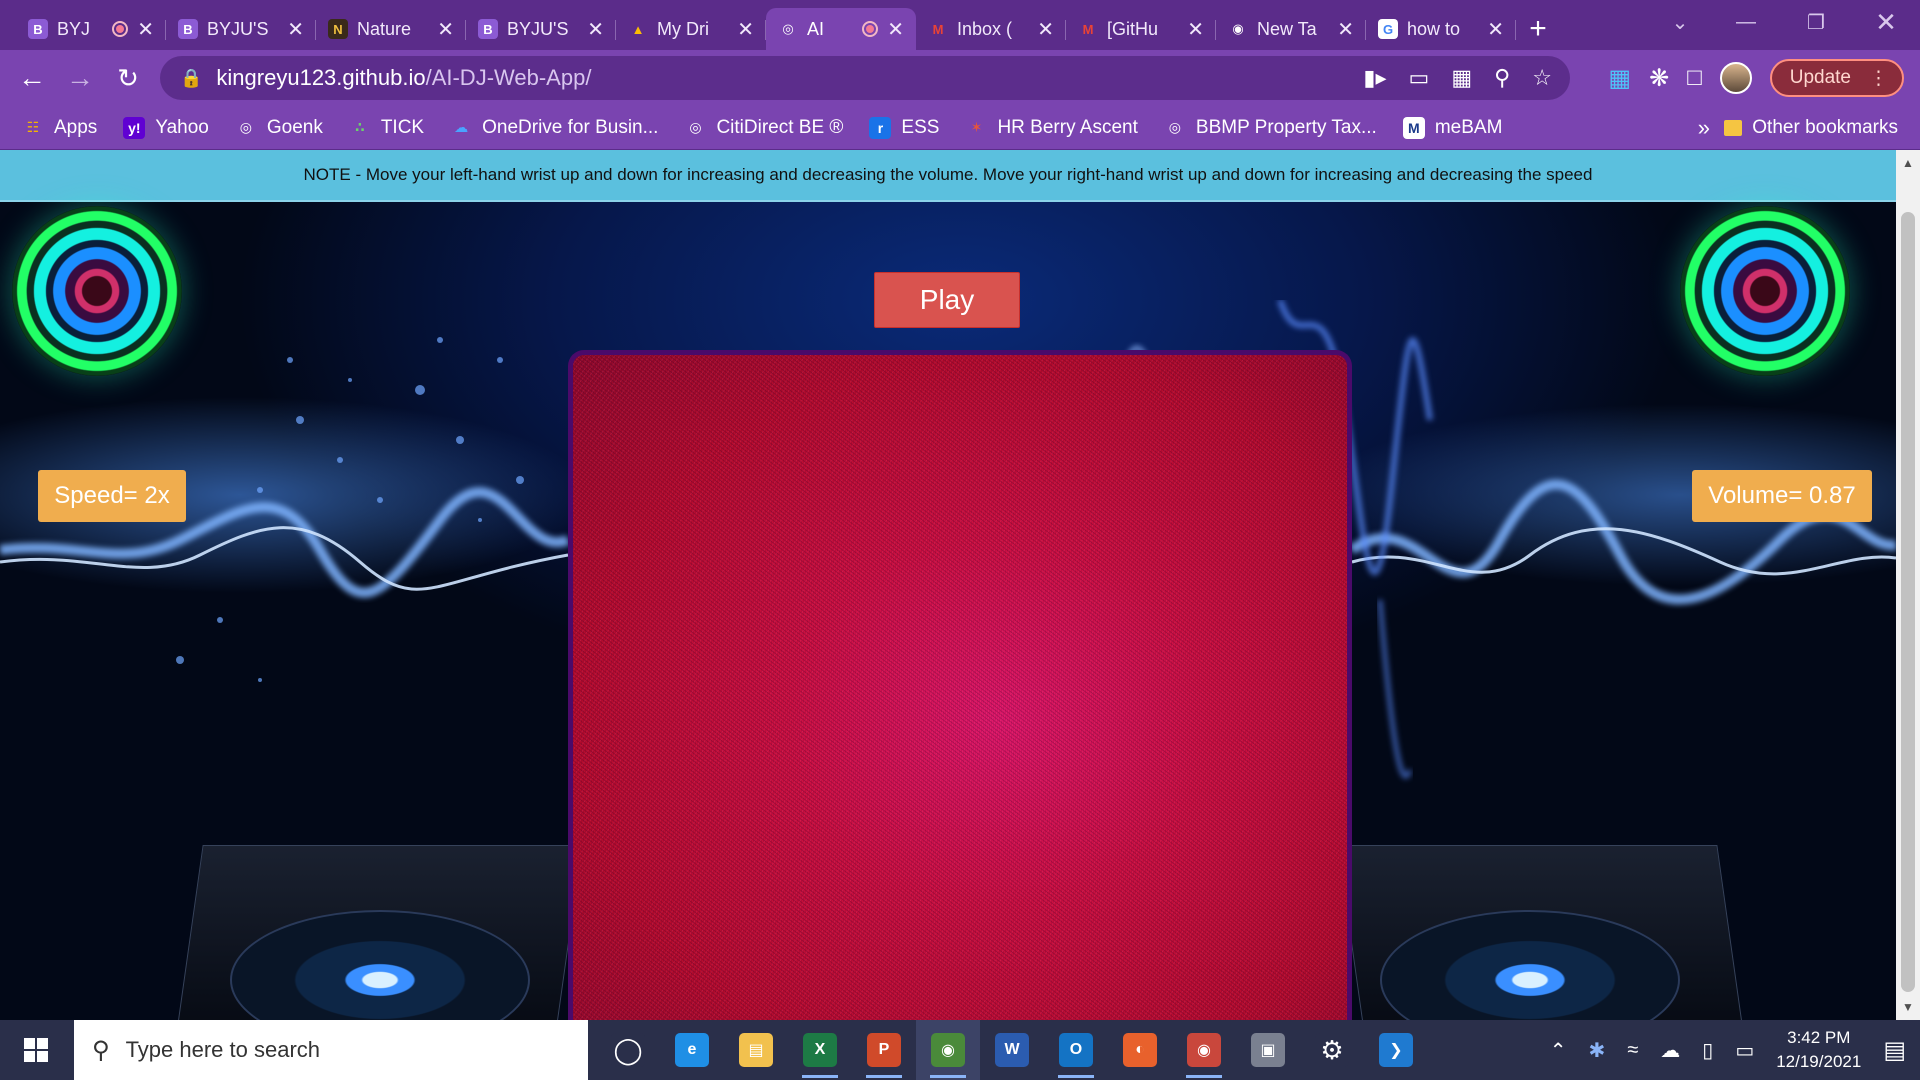 The image size is (1920, 1080). I want to click on browser-tab: B BYJ ✕, so click(91, 29).